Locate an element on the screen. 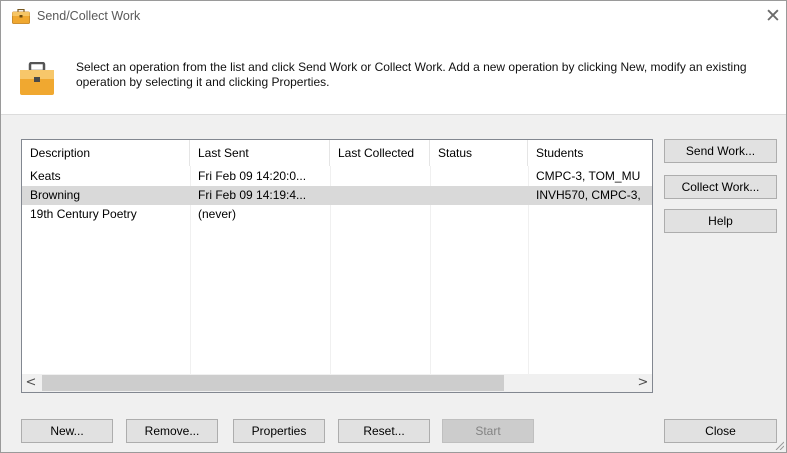 This screenshot has height=453, width=787. column-header-last-sent: Last Sent is located at coordinates (260, 153).